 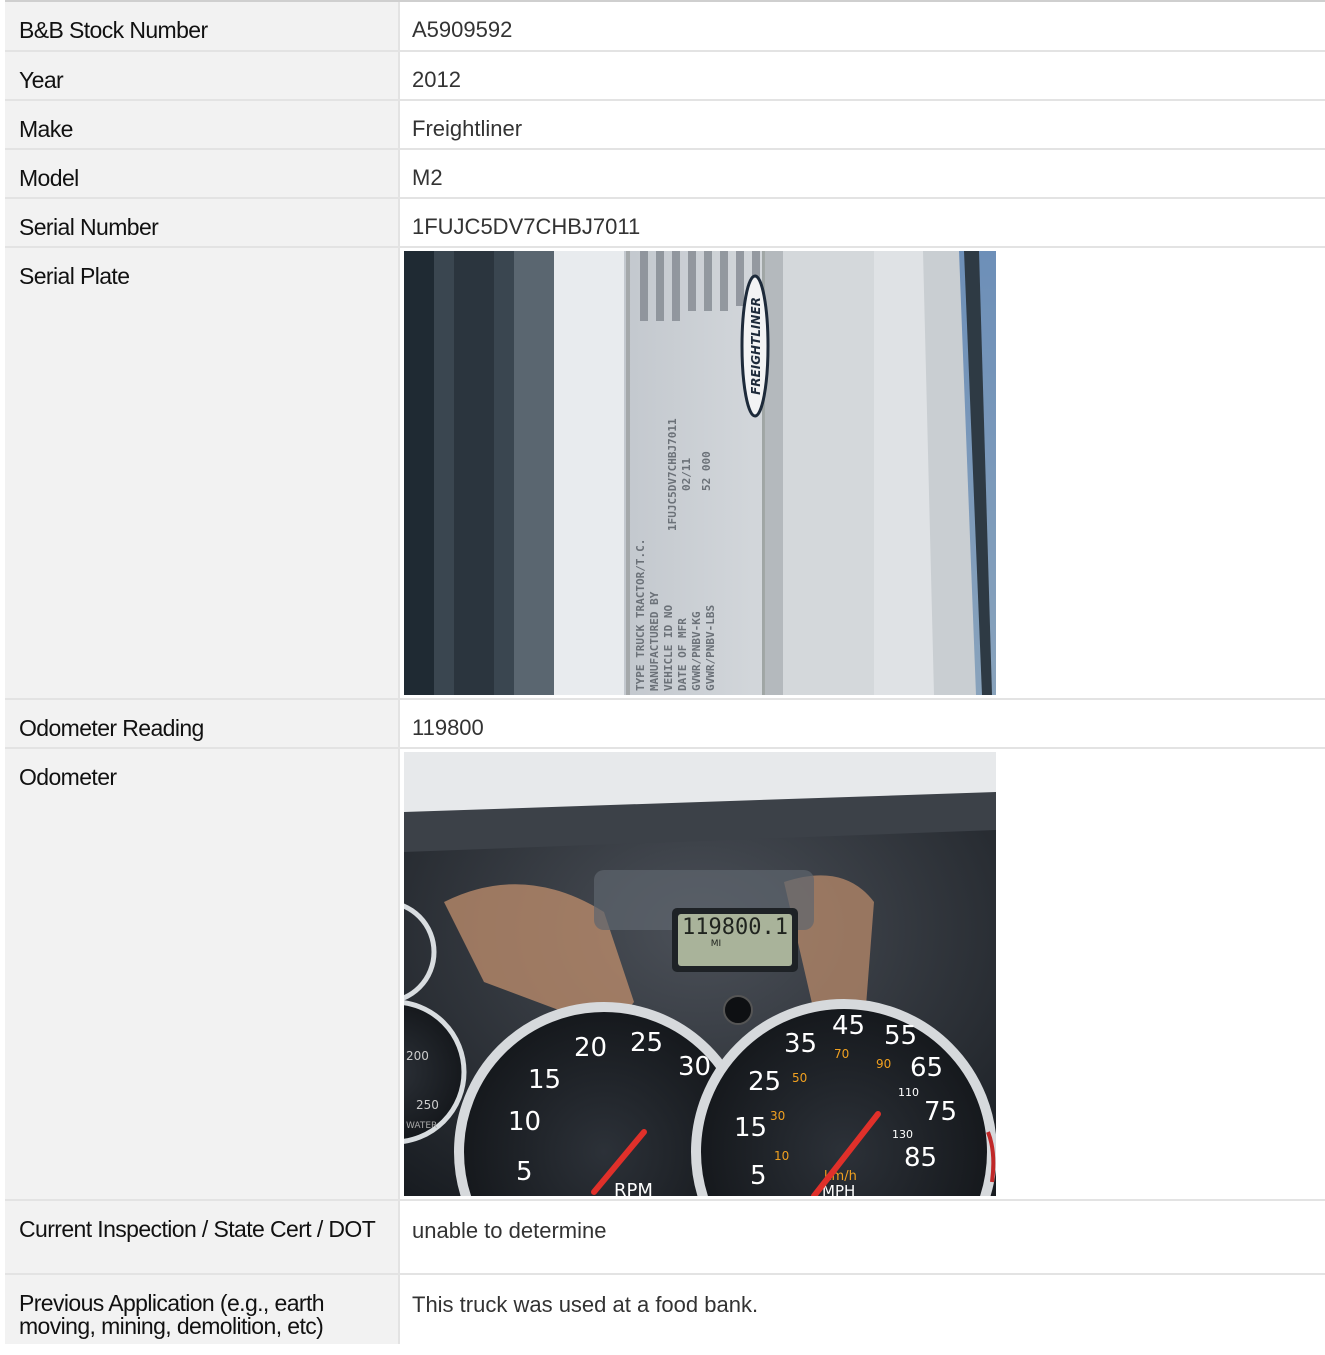 What do you see at coordinates (202, 473) in the screenshot?
I see `serial-plate-label: Serial Plate` at bounding box center [202, 473].